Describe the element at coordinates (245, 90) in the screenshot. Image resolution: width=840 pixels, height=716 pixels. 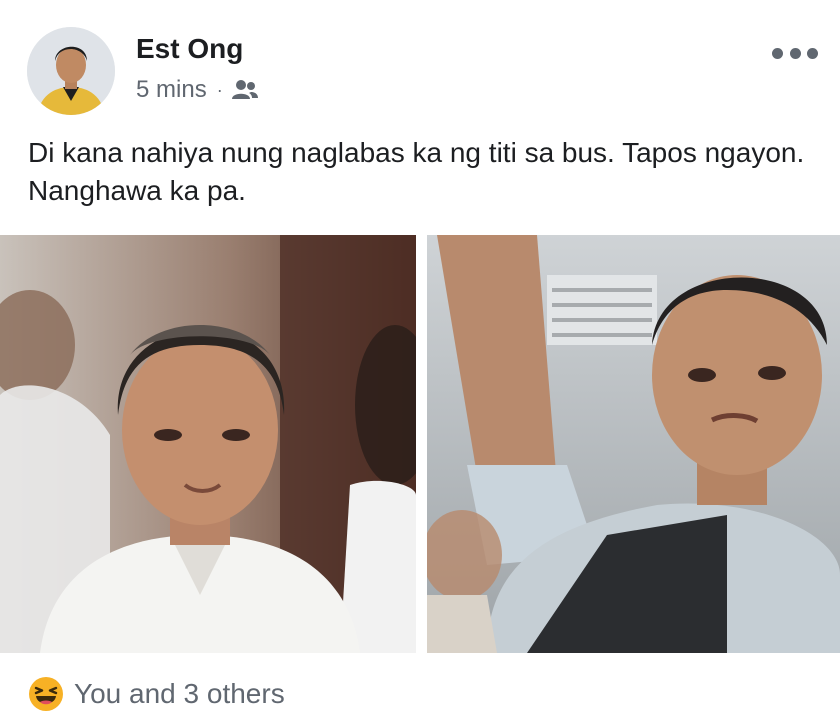
I see `friends-icon` at that location.